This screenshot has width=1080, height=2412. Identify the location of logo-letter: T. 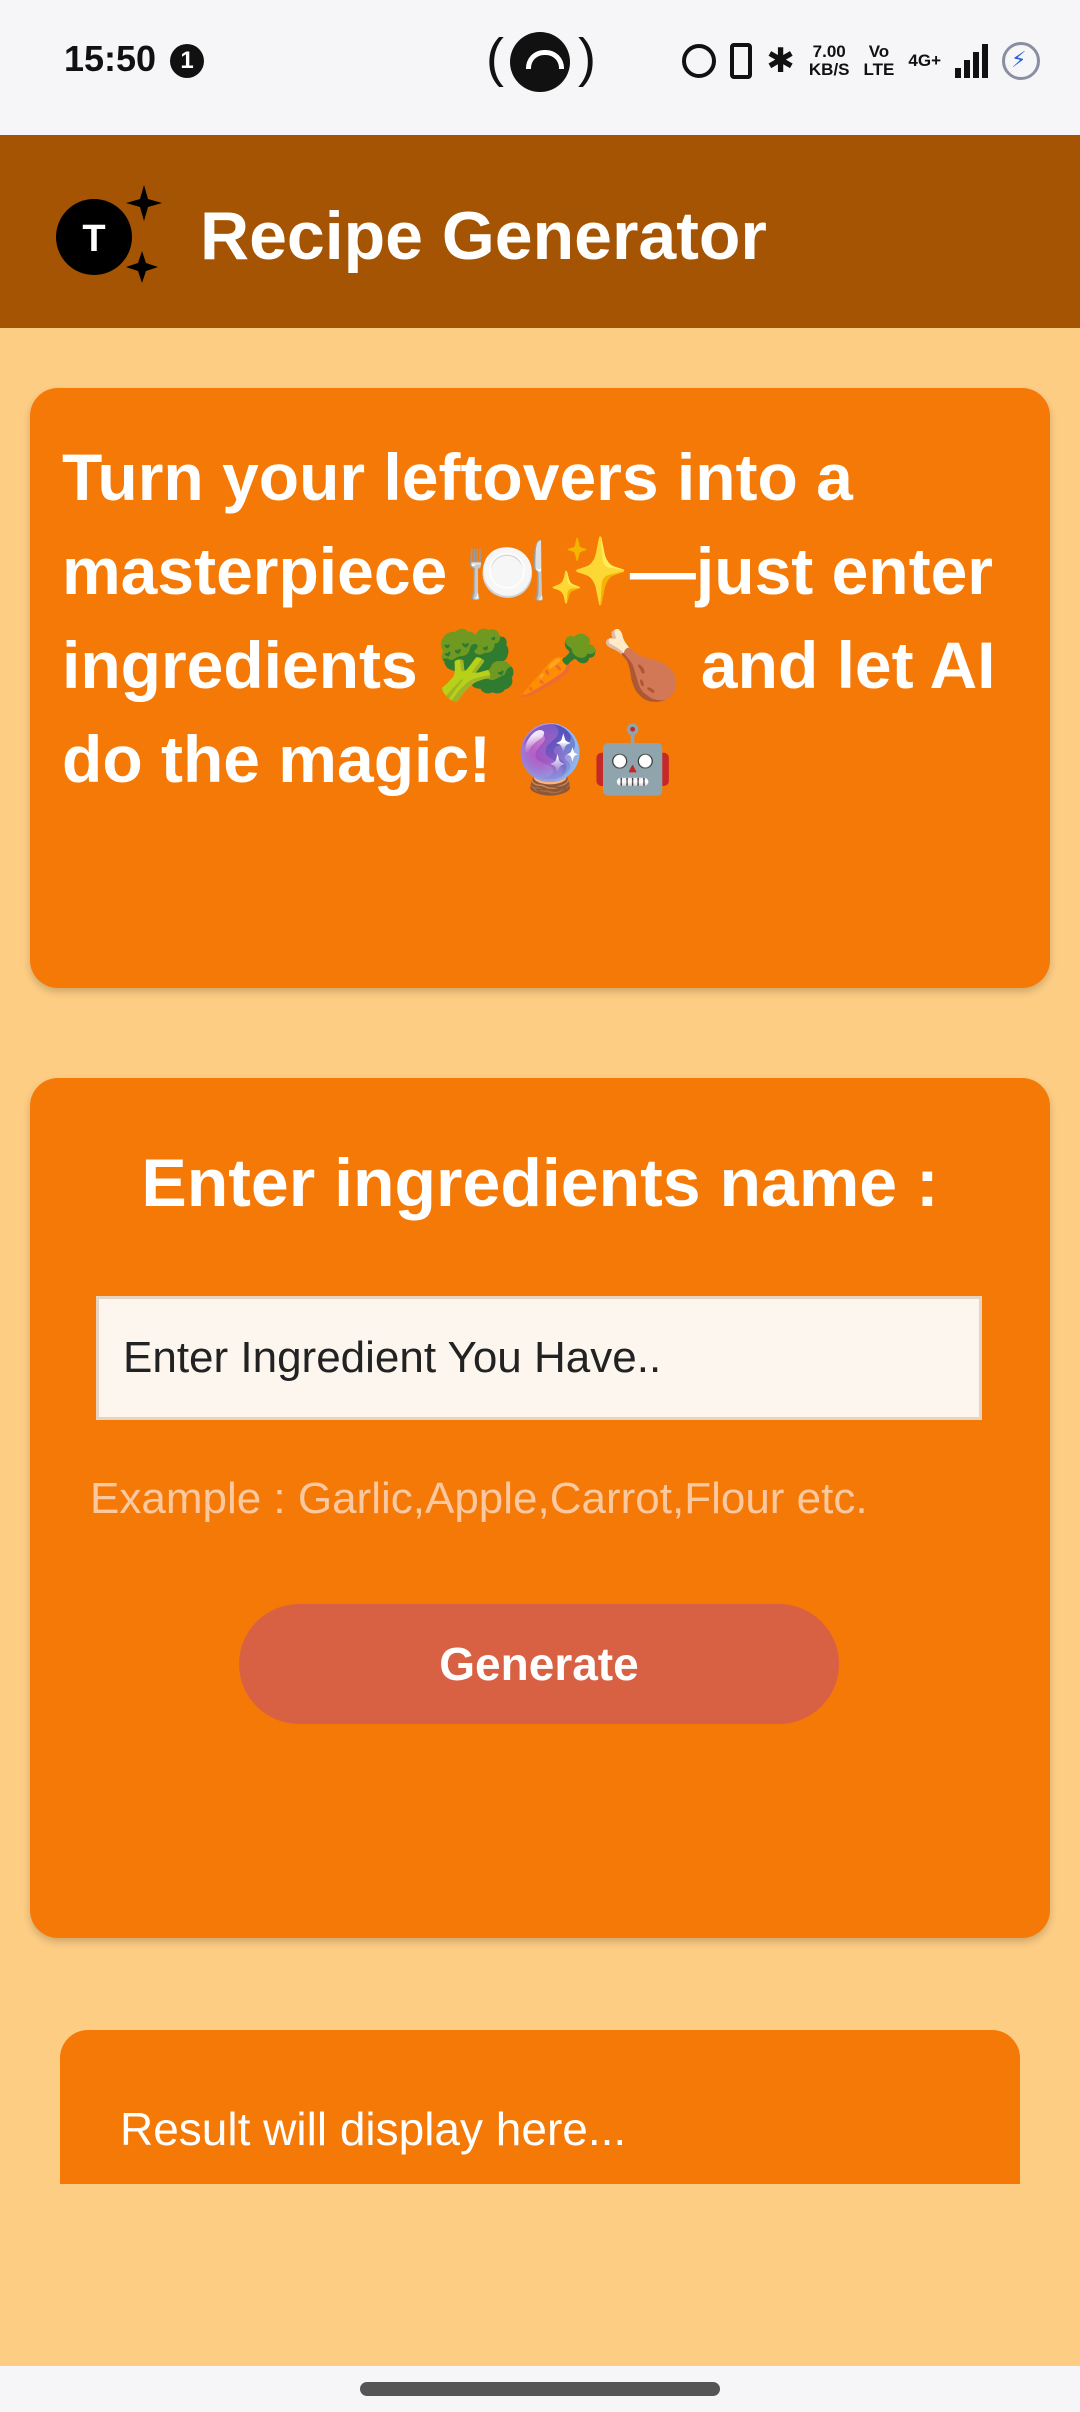
(93, 239).